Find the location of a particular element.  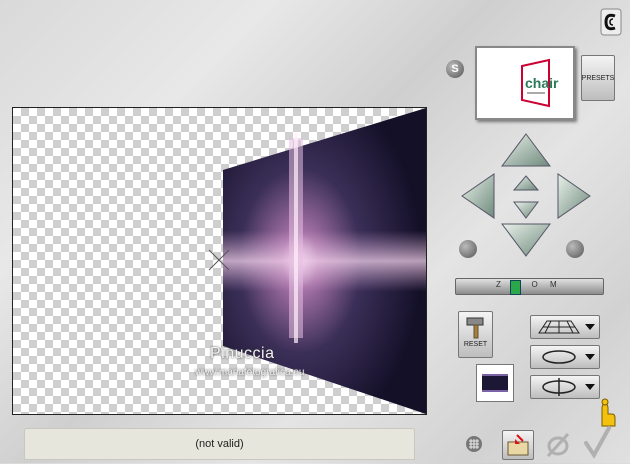

ok-check-icon is located at coordinates (597, 442).